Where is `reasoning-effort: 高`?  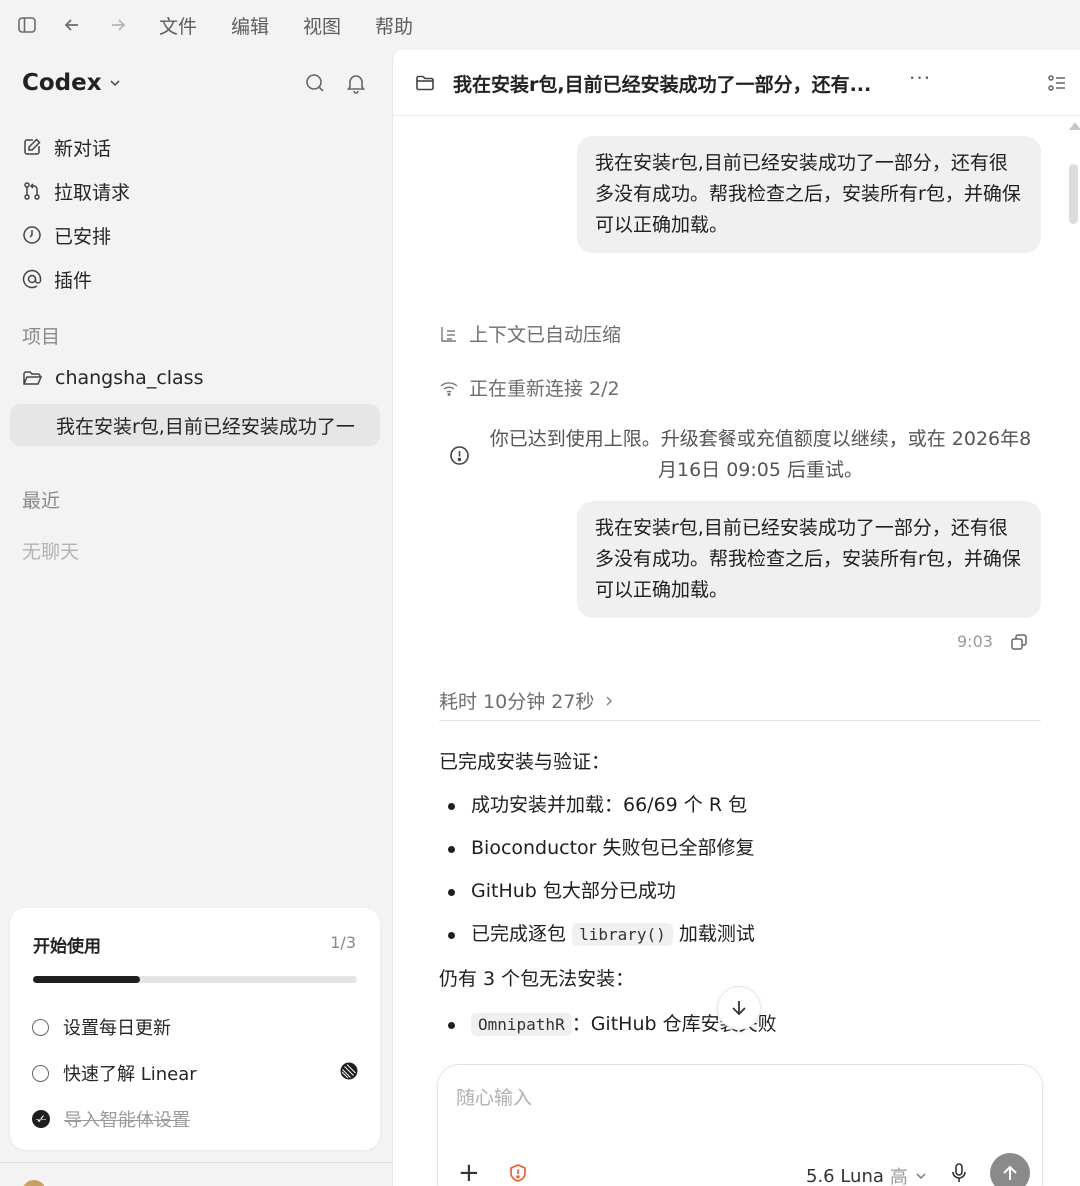 reasoning-effort: 高 is located at coordinates (898, 1176).